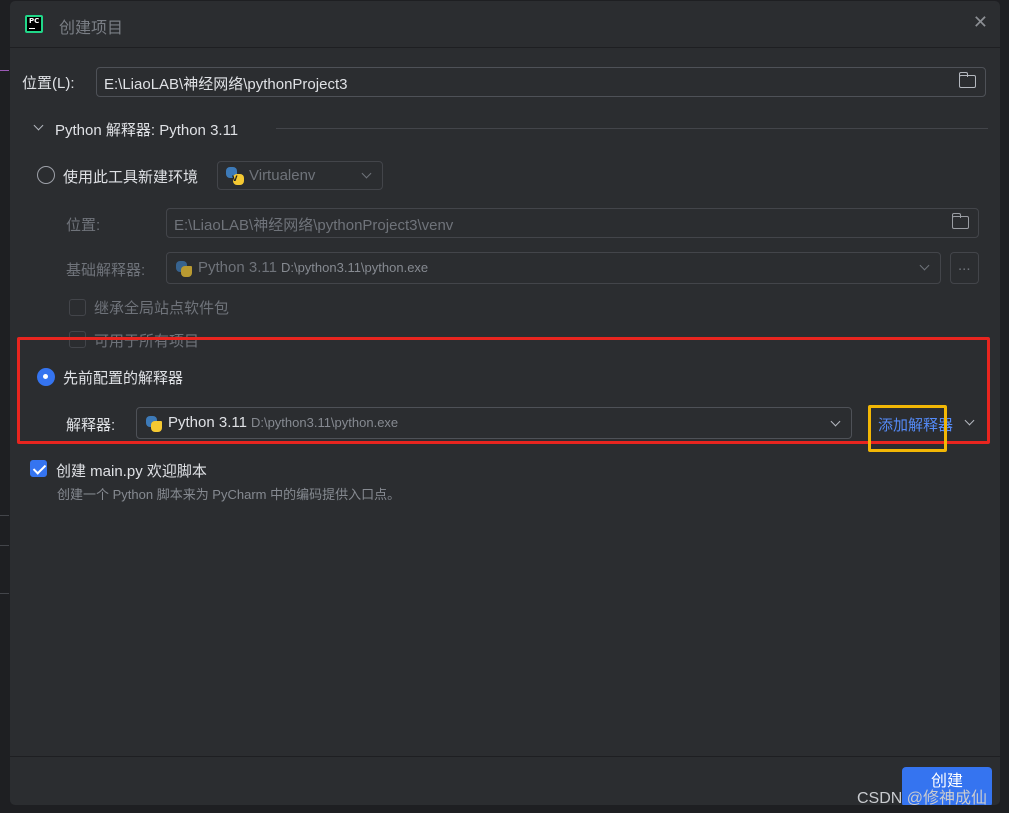 The height and width of the screenshot is (813, 1009). I want to click on collapse-chevron-icon, so click(38, 125).